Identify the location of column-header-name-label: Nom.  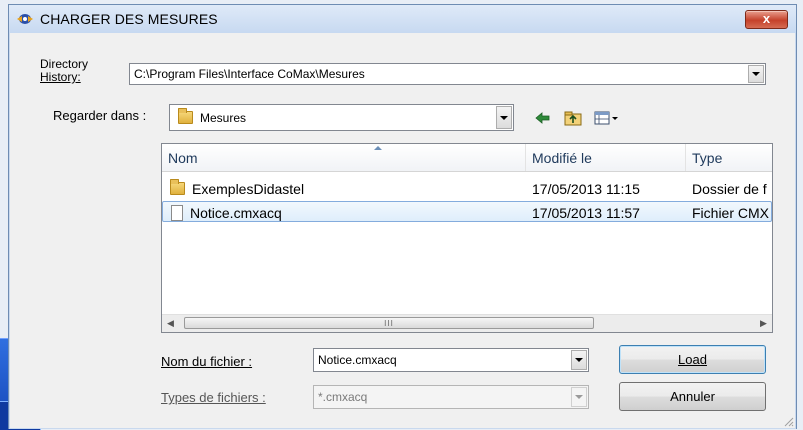
(183, 157).